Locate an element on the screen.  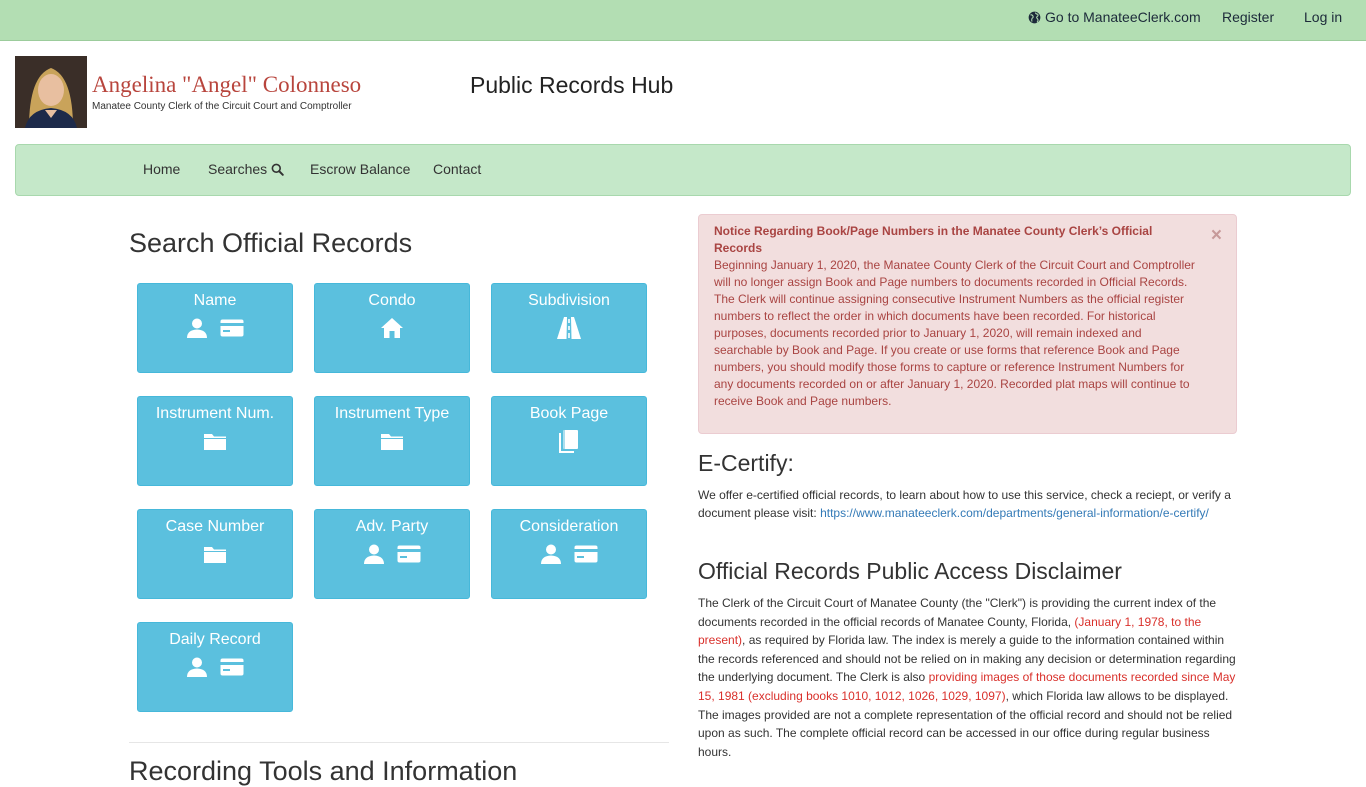
nav-searches-label: Searches is located at coordinates (238, 169).